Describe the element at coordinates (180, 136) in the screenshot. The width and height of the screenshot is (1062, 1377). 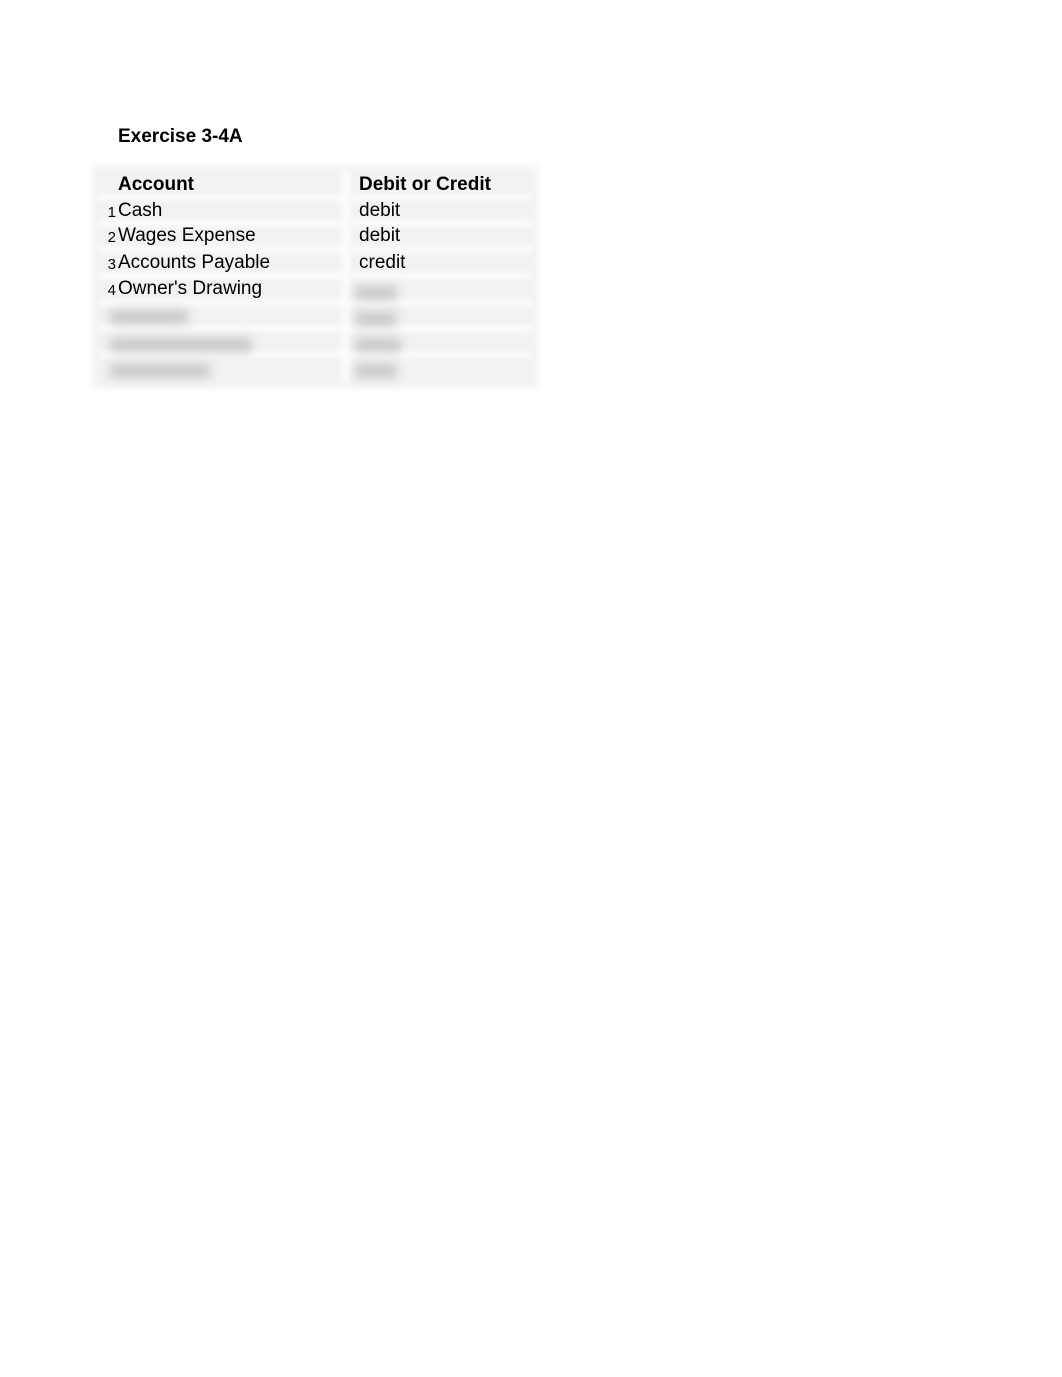
I see `exercise-title: Exercise 3-4A` at that location.